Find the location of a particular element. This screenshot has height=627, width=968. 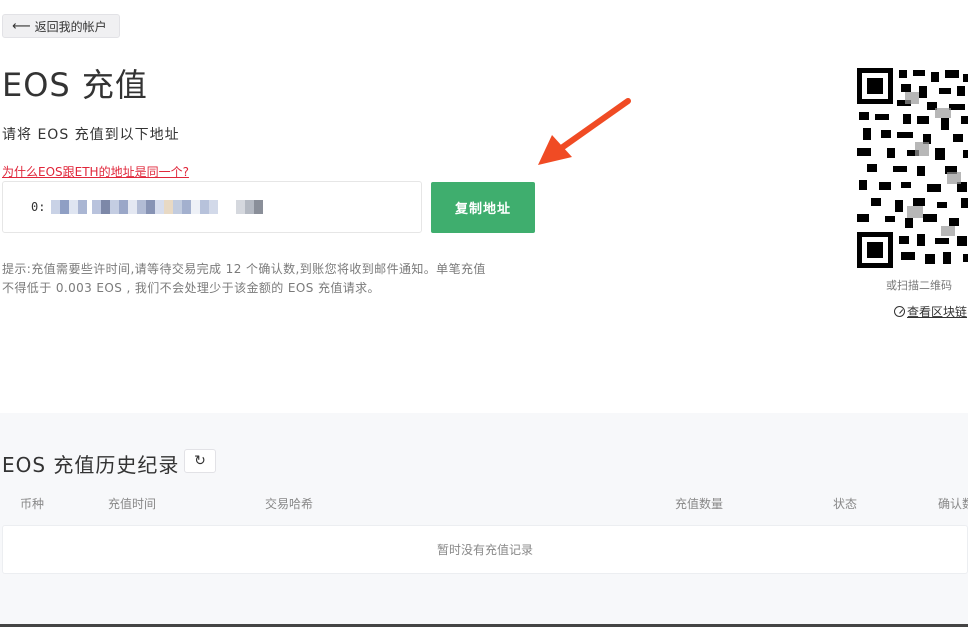

page-title: EOS 充值 is located at coordinates (75, 85).